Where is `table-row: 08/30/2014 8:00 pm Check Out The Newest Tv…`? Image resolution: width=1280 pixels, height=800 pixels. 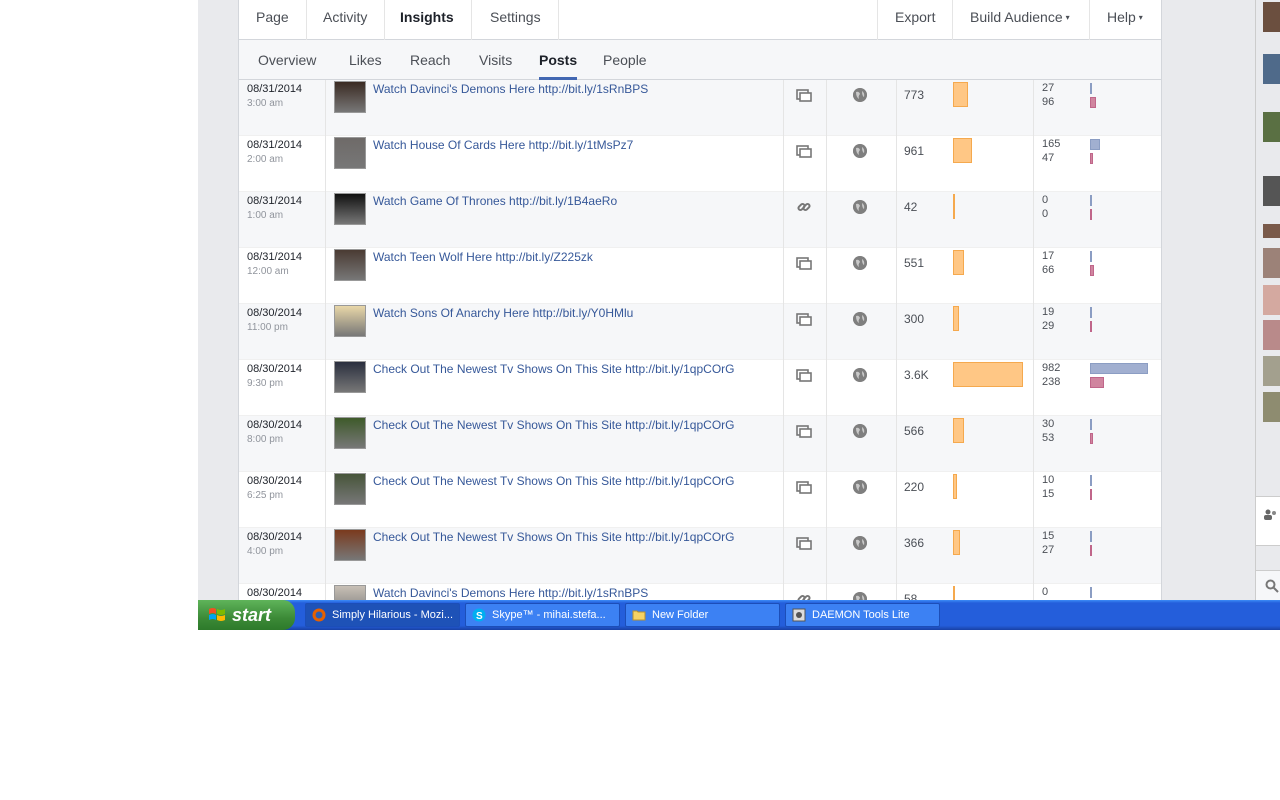
table-row: 08/30/2014 8:00 pm Check Out The Newest Tv… is located at coordinates (700, 444).